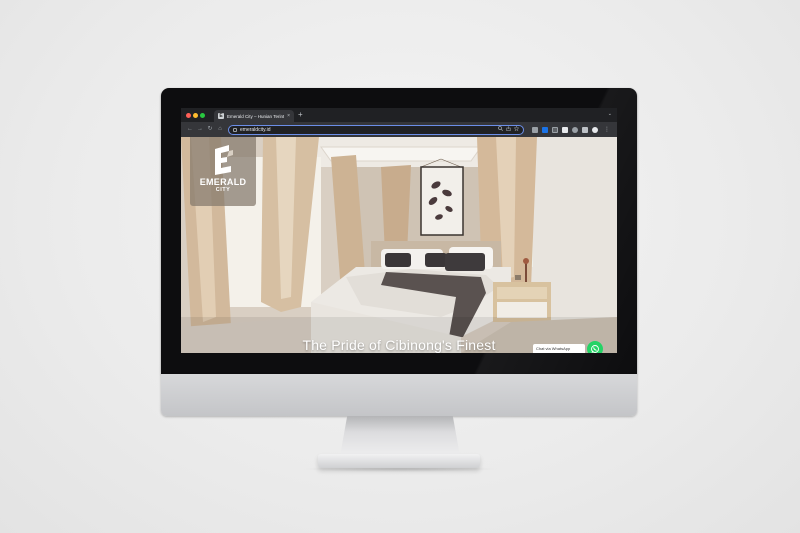 The height and width of the screenshot is (533, 800). Describe the element at coordinates (220, 129) in the screenshot. I see `home-button: ⌂` at that location.